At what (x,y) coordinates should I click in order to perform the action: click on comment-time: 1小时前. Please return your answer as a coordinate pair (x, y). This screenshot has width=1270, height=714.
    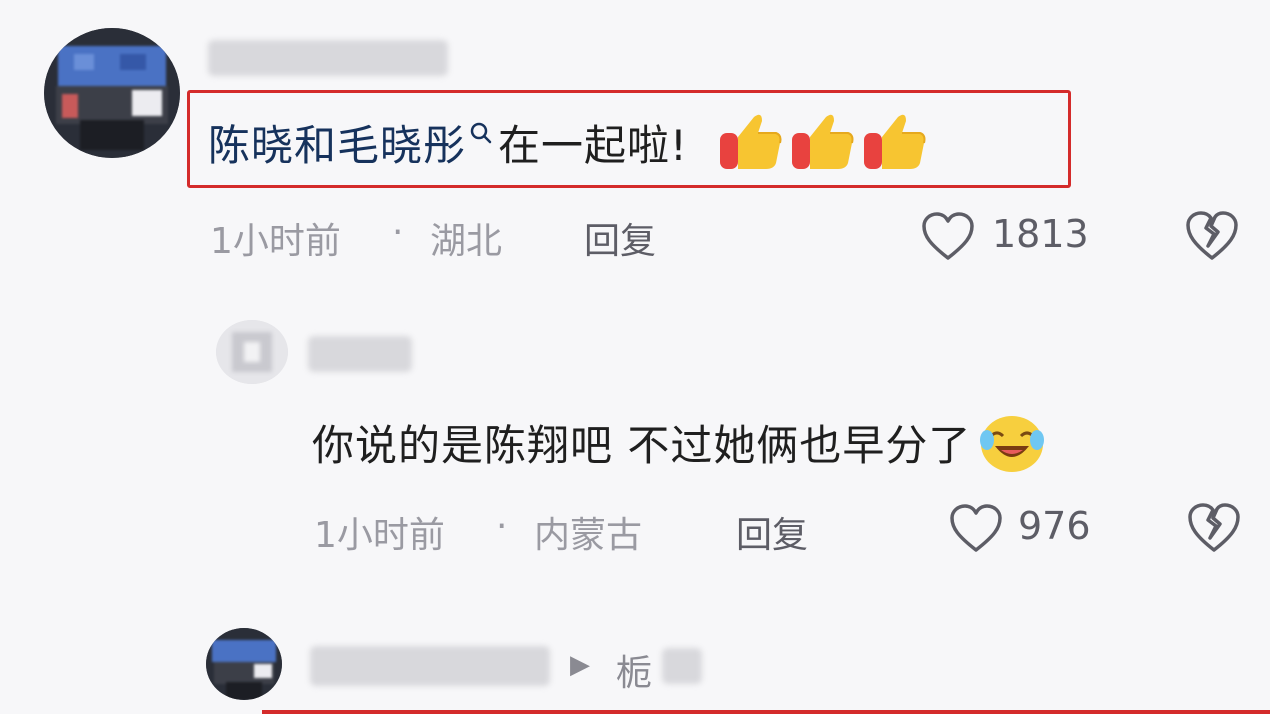
    Looking at the image, I should click on (275, 241).